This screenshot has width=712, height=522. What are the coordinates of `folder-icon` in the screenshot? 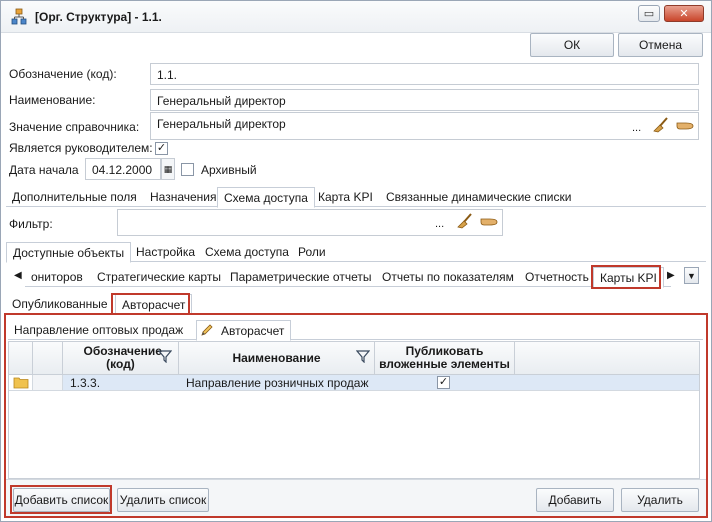 It's located at (21, 383).